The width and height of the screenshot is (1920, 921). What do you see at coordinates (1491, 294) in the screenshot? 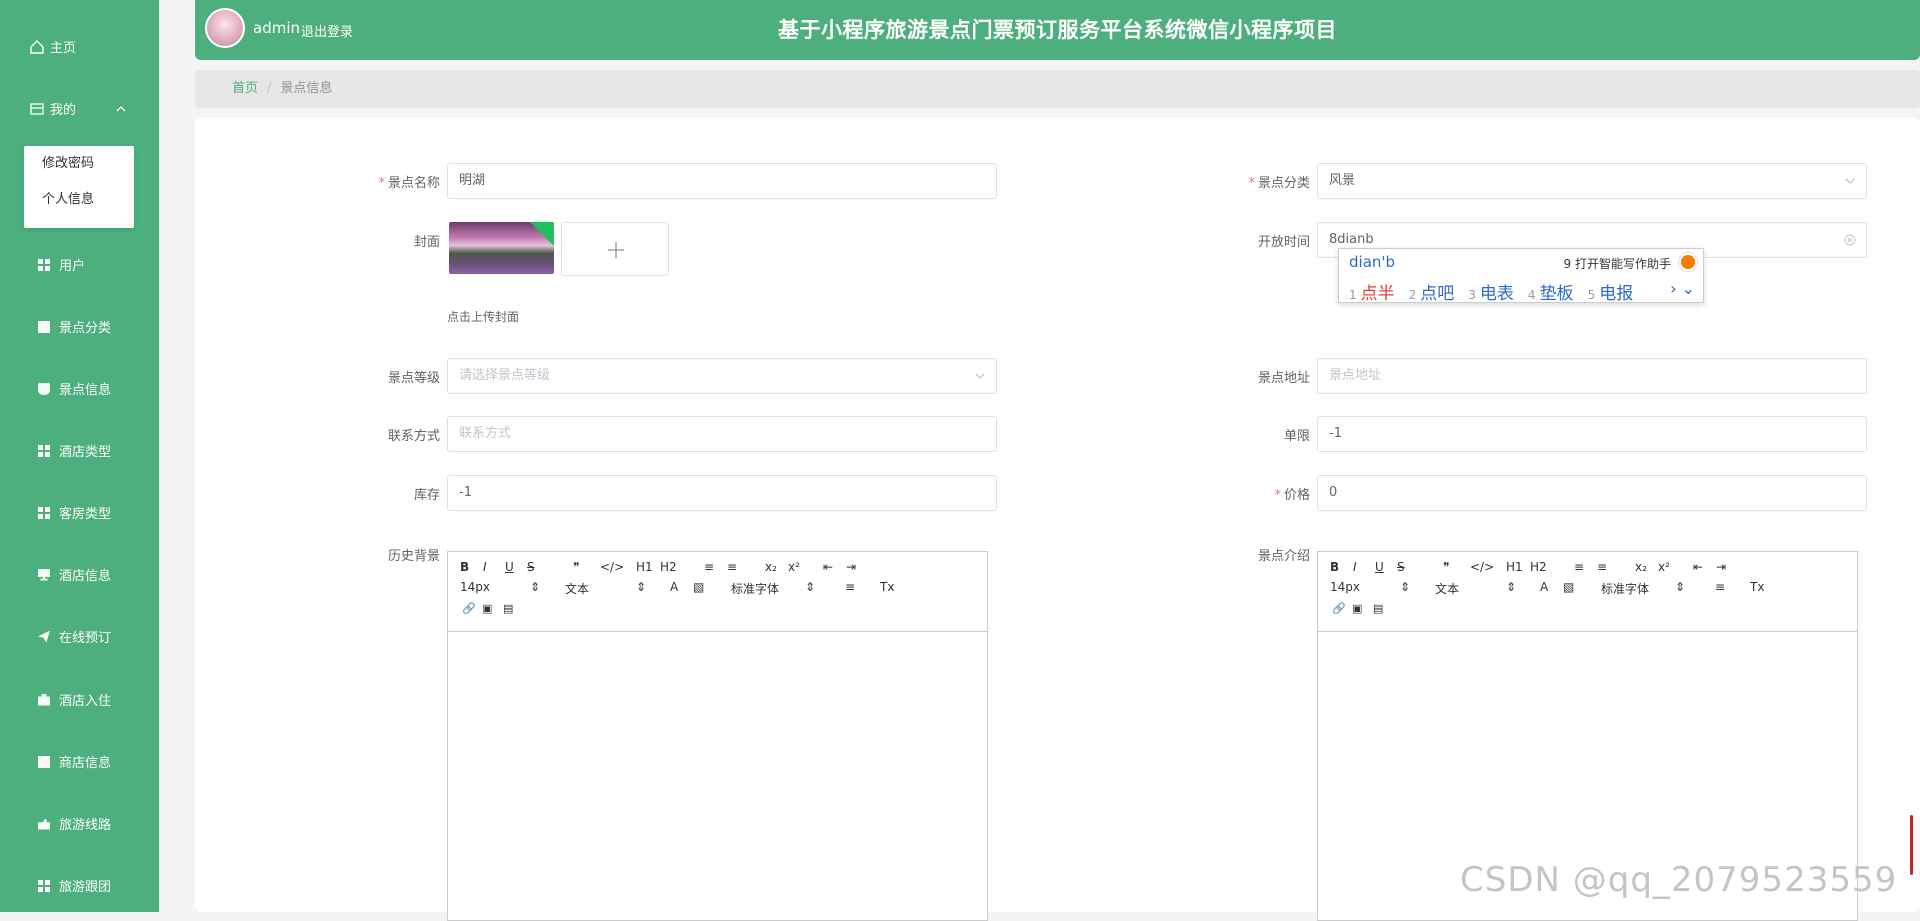
I see `ime-candidate: 3 电表` at bounding box center [1491, 294].